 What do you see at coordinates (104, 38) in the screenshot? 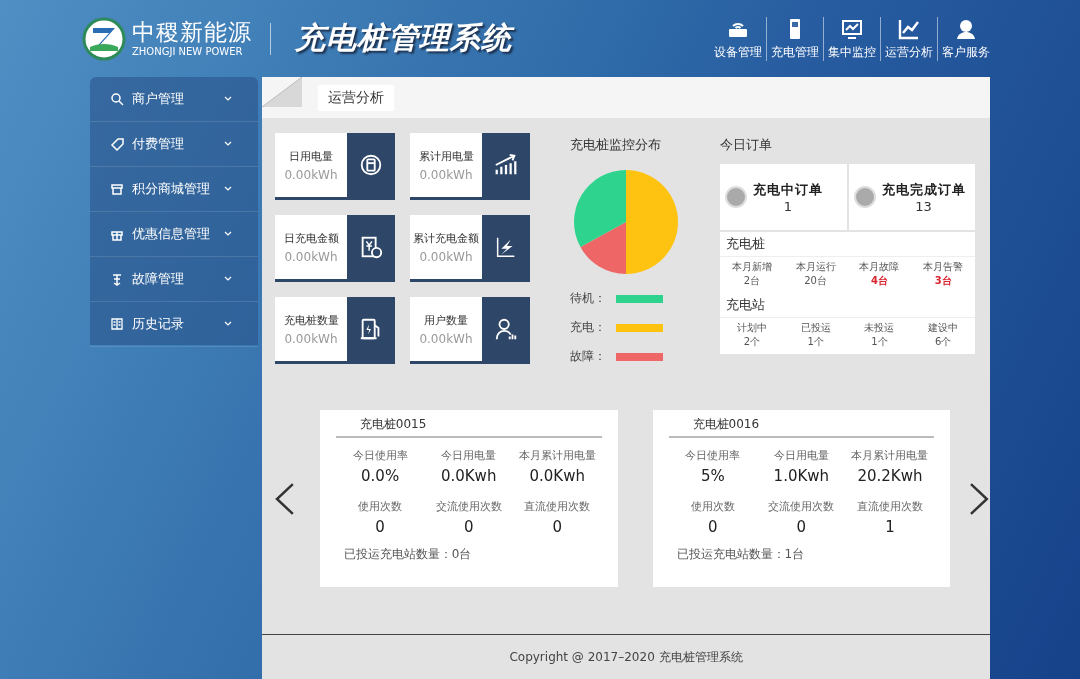
I see `logo-icon` at bounding box center [104, 38].